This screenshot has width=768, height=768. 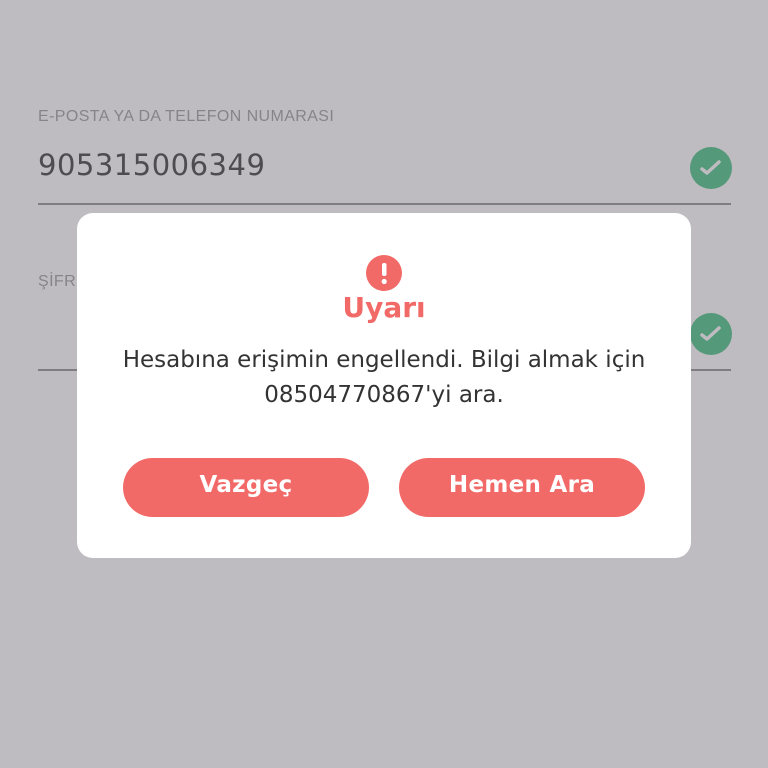 What do you see at coordinates (246, 487) in the screenshot?
I see `cancel-button: Vazgeç` at bounding box center [246, 487].